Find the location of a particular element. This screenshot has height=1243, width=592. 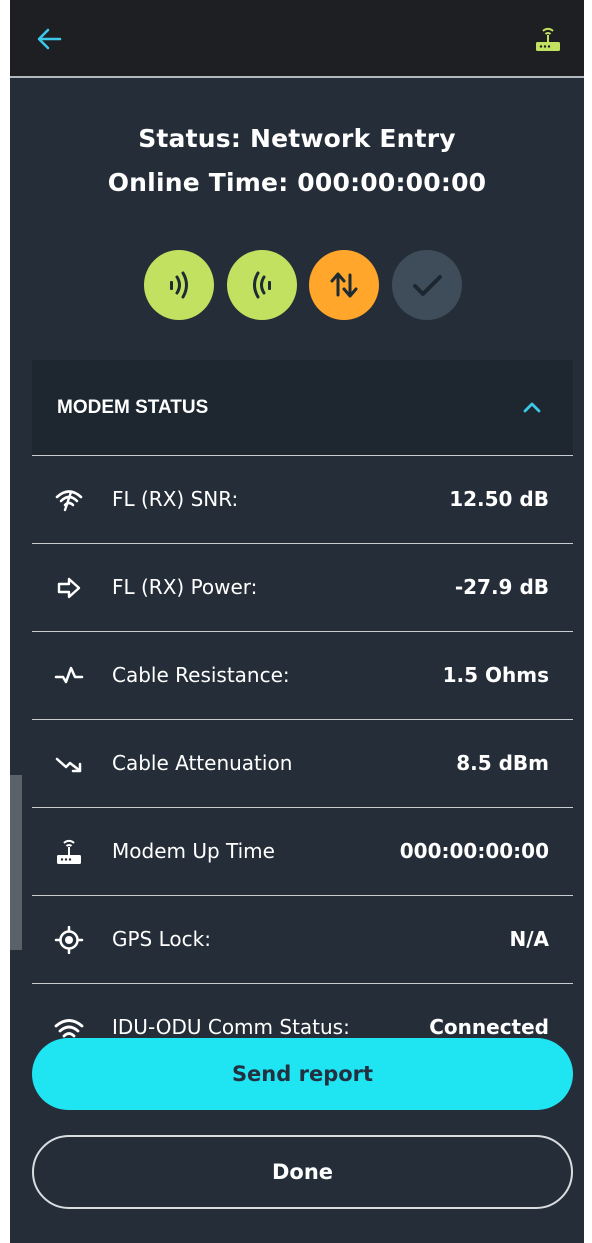

row-label: Cable Attenuation is located at coordinates (202, 763).